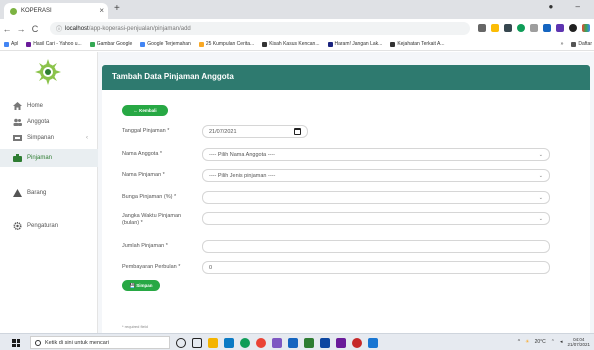 Image resolution: width=594 pixels, height=350 pixels. Describe the element at coordinates (242, 154) in the screenshot. I see `anggota-value: ---- Pilih Nama Anggota ----` at that location.